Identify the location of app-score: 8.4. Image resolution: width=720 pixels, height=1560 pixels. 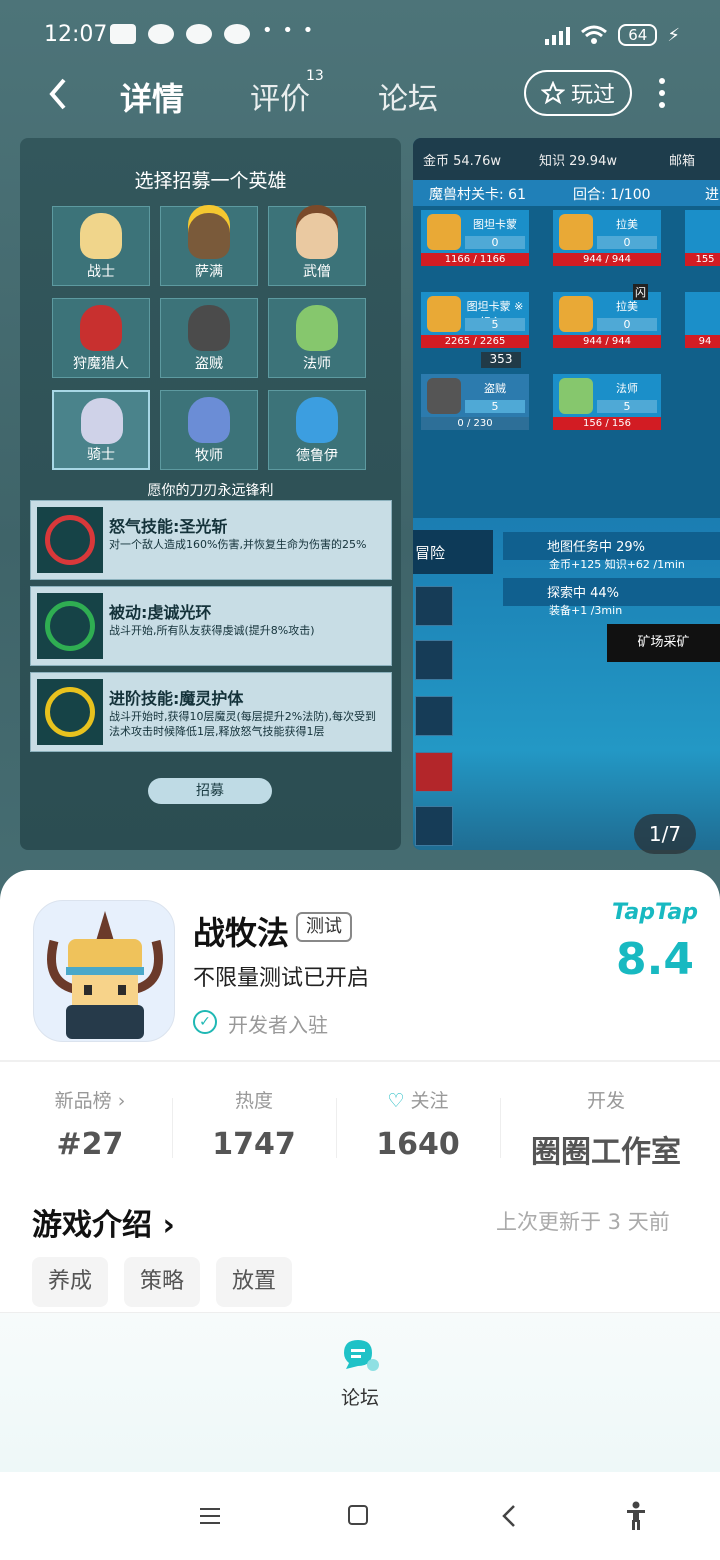
(655, 959).